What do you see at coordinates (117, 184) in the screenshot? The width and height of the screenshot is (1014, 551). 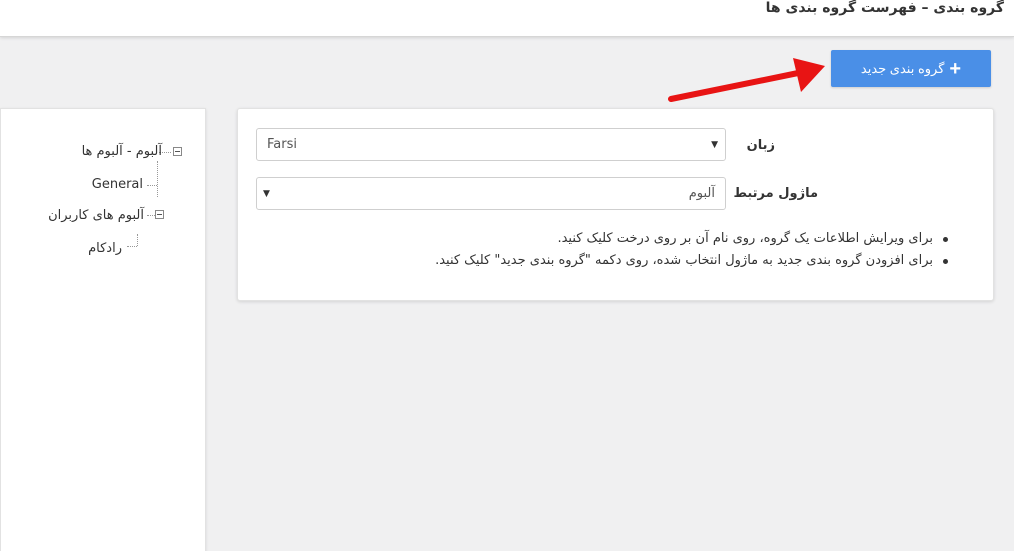 I see `tree-node-general: General` at bounding box center [117, 184].